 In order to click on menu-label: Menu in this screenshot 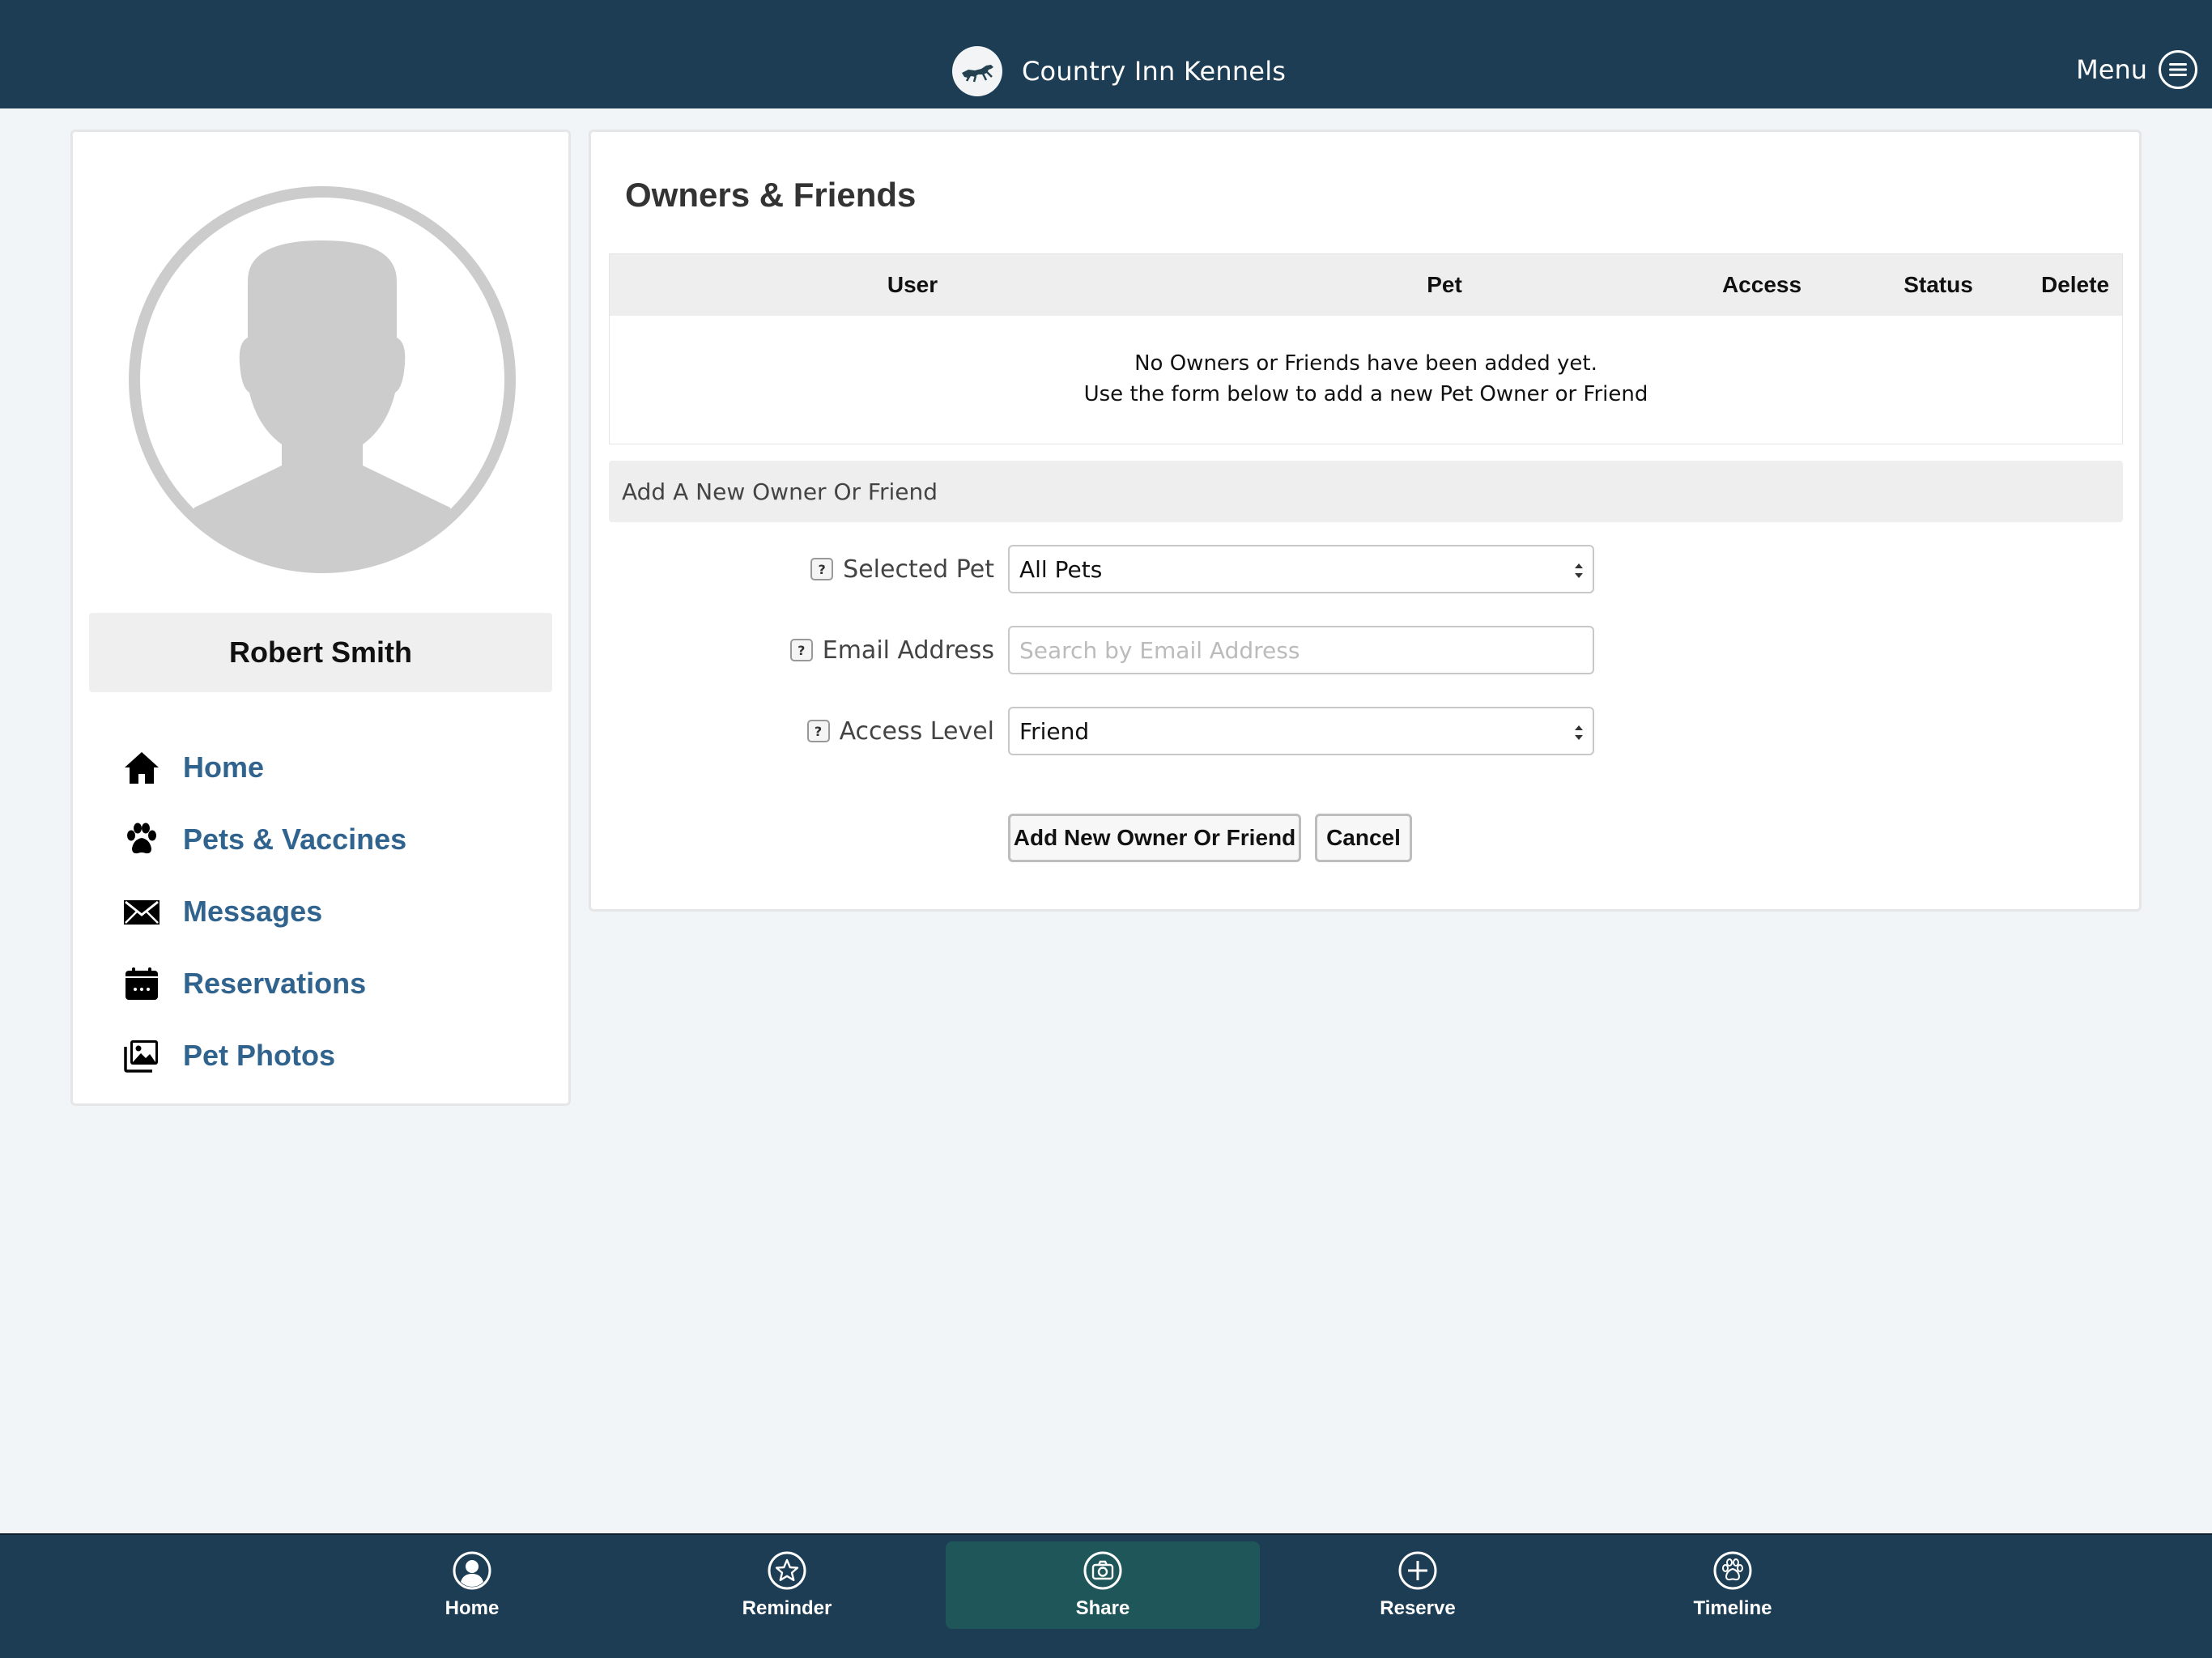, I will do `click(2112, 69)`.